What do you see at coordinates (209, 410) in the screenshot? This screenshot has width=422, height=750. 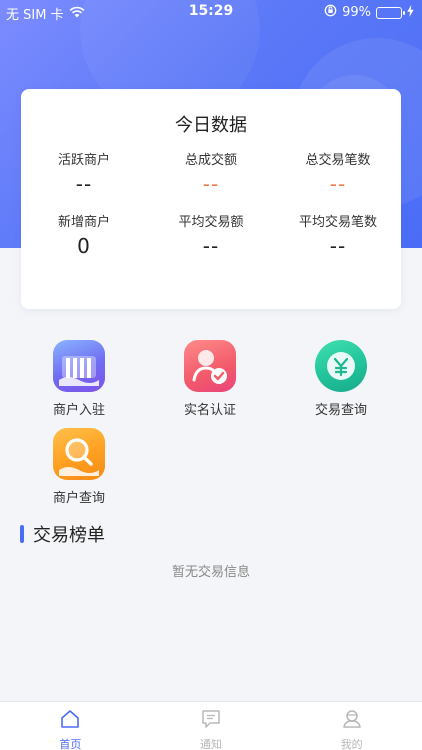 I see `menu-label: 实名认证` at bounding box center [209, 410].